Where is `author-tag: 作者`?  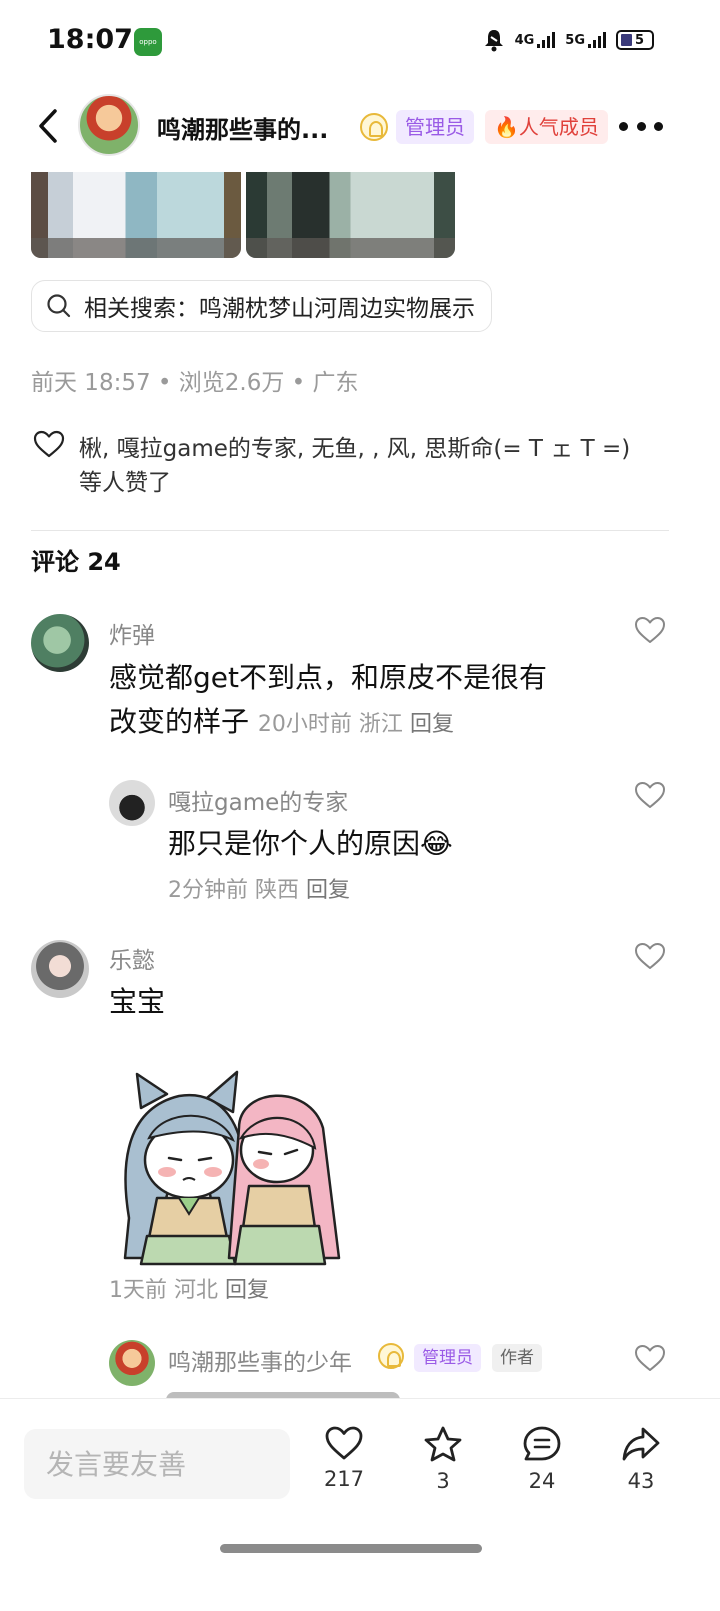 author-tag: 作者 is located at coordinates (517, 1358).